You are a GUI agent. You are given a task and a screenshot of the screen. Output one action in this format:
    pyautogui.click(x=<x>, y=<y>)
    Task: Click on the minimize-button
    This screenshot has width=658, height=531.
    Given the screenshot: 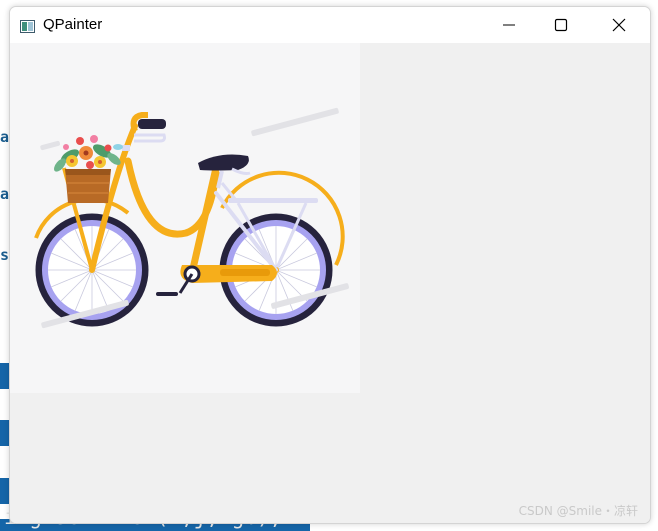 What is the action you would take?
    pyautogui.click(x=509, y=25)
    